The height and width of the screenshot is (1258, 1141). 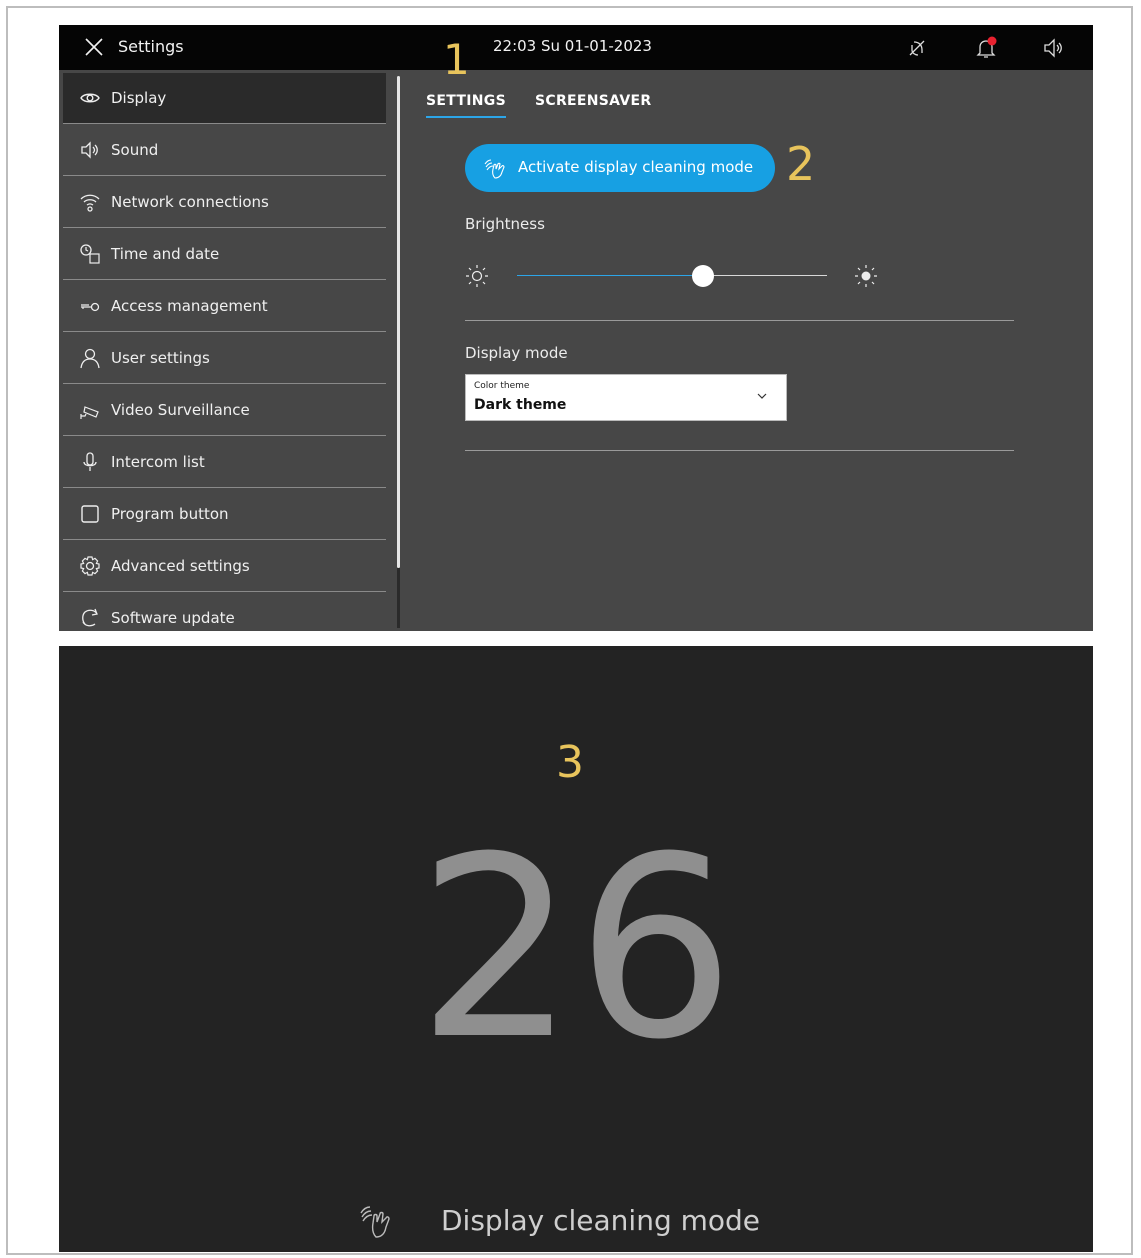 What do you see at coordinates (636, 167) in the screenshot?
I see `activate-cleaning-mode-label: Activate display cleaning mode` at bounding box center [636, 167].